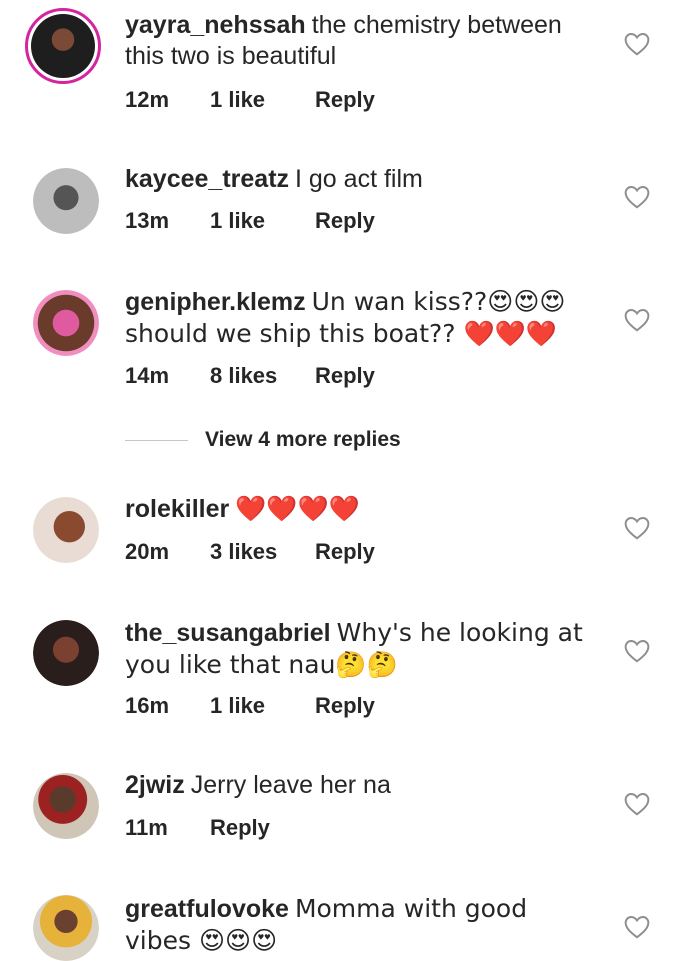 Image resolution: width=690 pixels, height=961 pixels. What do you see at coordinates (262, 376) in the screenshot?
I see `comment-likes: 8 likes` at bounding box center [262, 376].